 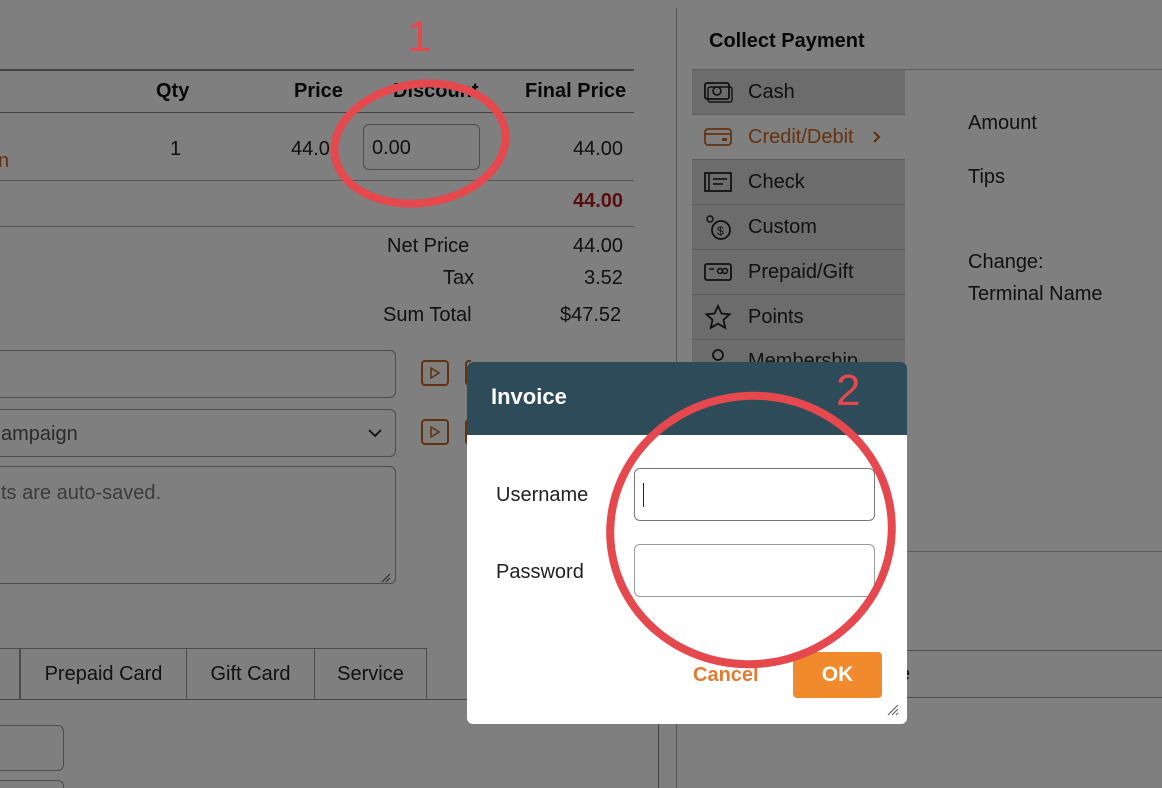 I want to click on dialog-resize-icon, so click(x=893, y=710).